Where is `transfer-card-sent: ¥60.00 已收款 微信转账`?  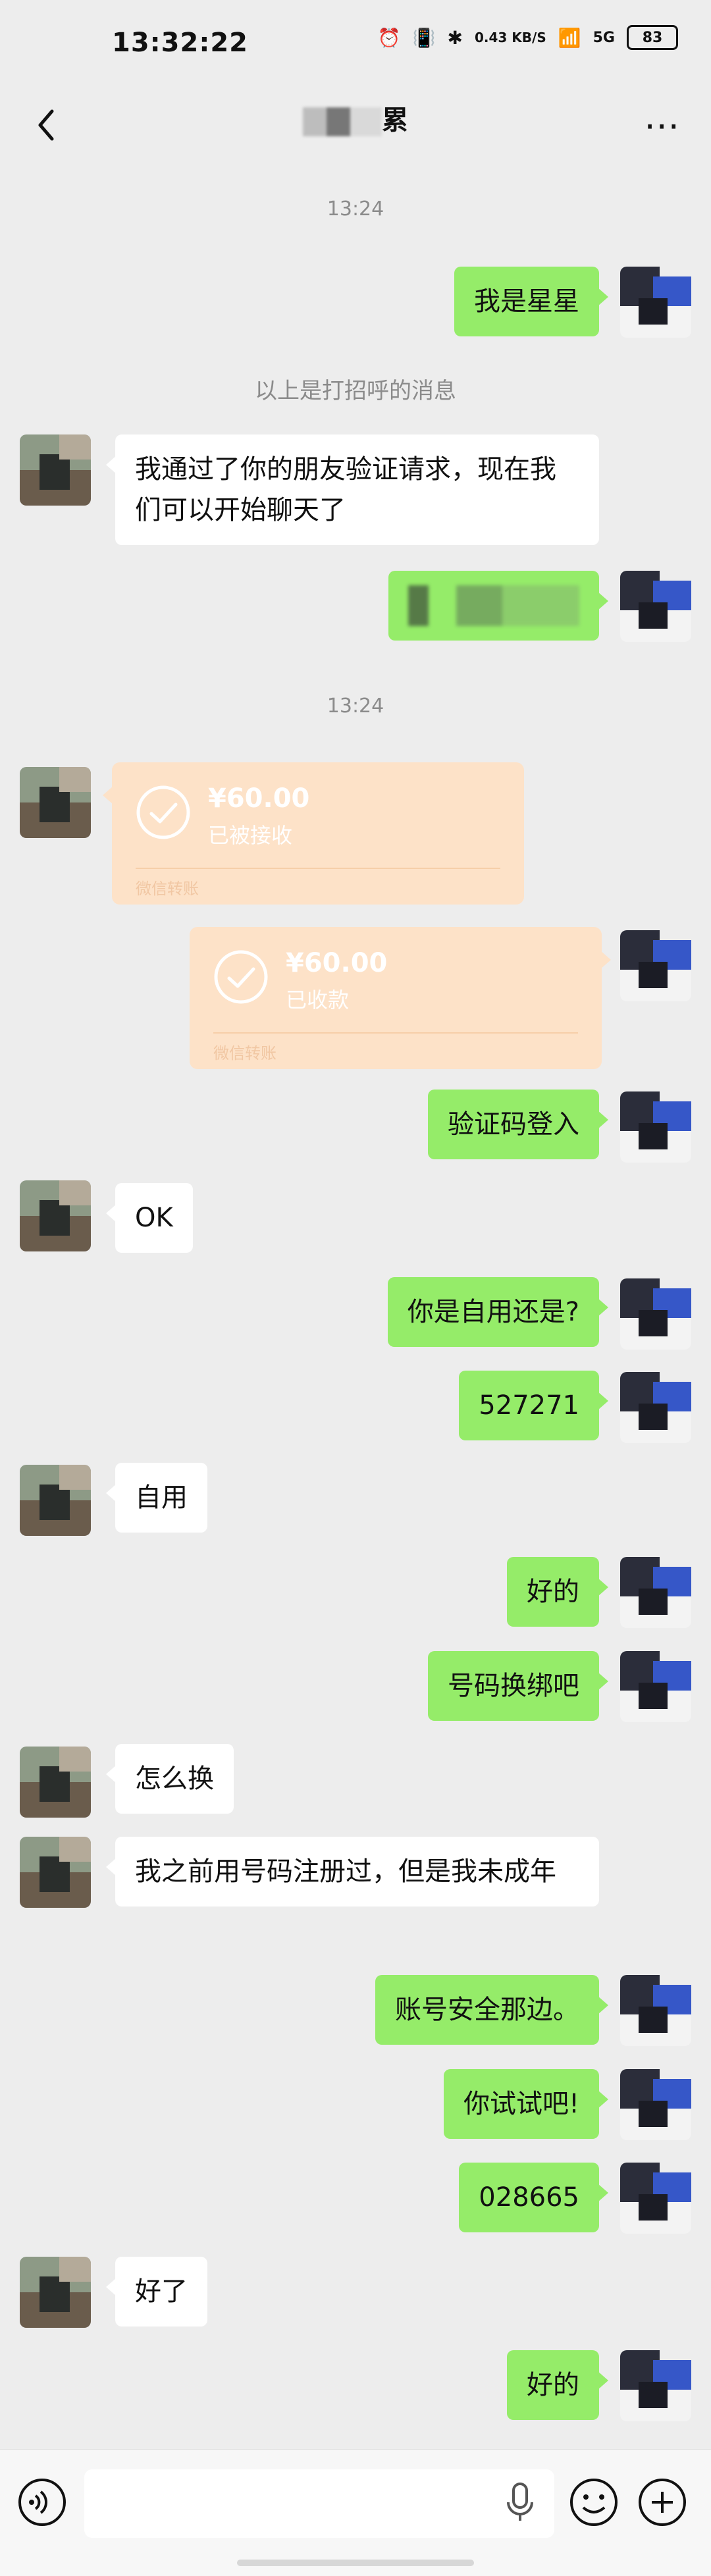
transfer-card-sent: ¥60.00 已收款 微信转账 is located at coordinates (400, 998).